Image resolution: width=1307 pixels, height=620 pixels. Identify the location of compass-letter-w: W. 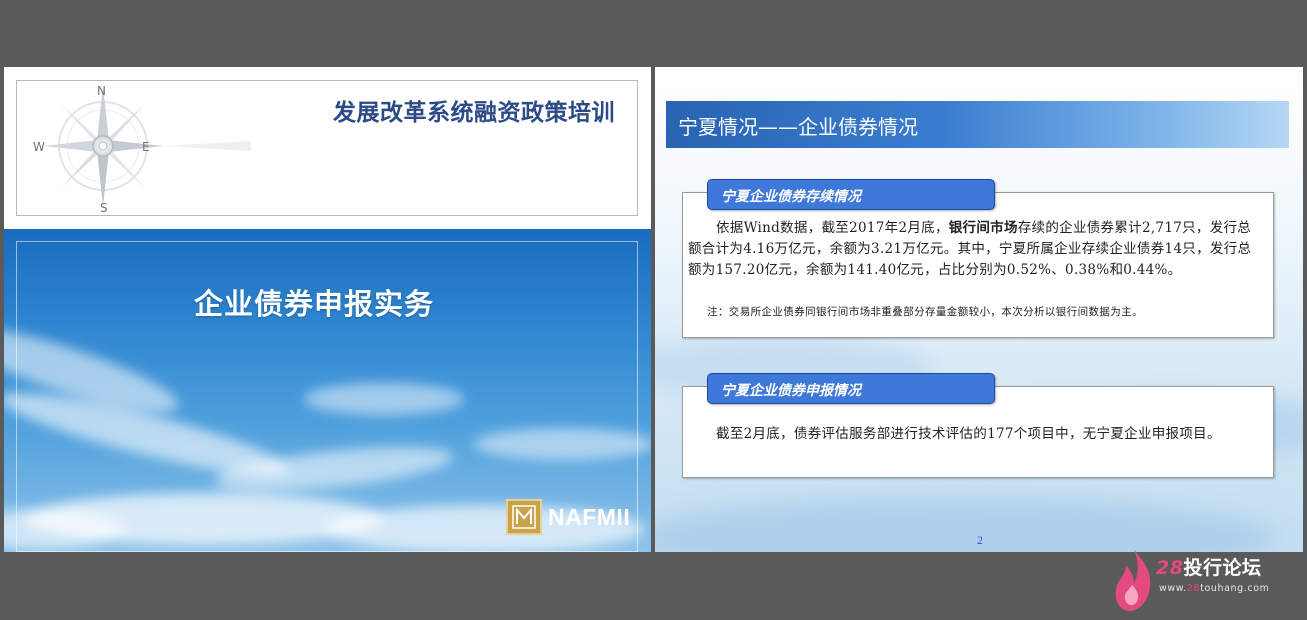
(39, 147).